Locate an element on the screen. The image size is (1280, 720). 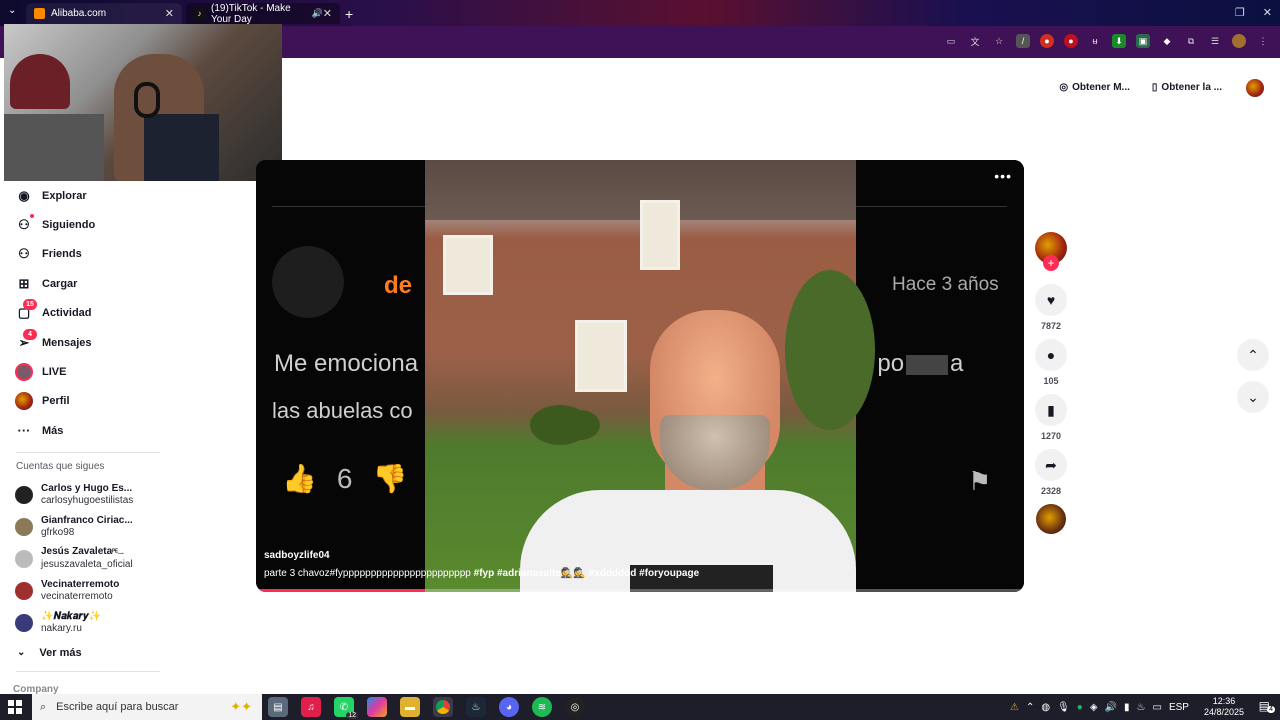
taskbar-search: ⌕ Escribe aquí para buscar ✦✦ is located at coordinates (147, 707).